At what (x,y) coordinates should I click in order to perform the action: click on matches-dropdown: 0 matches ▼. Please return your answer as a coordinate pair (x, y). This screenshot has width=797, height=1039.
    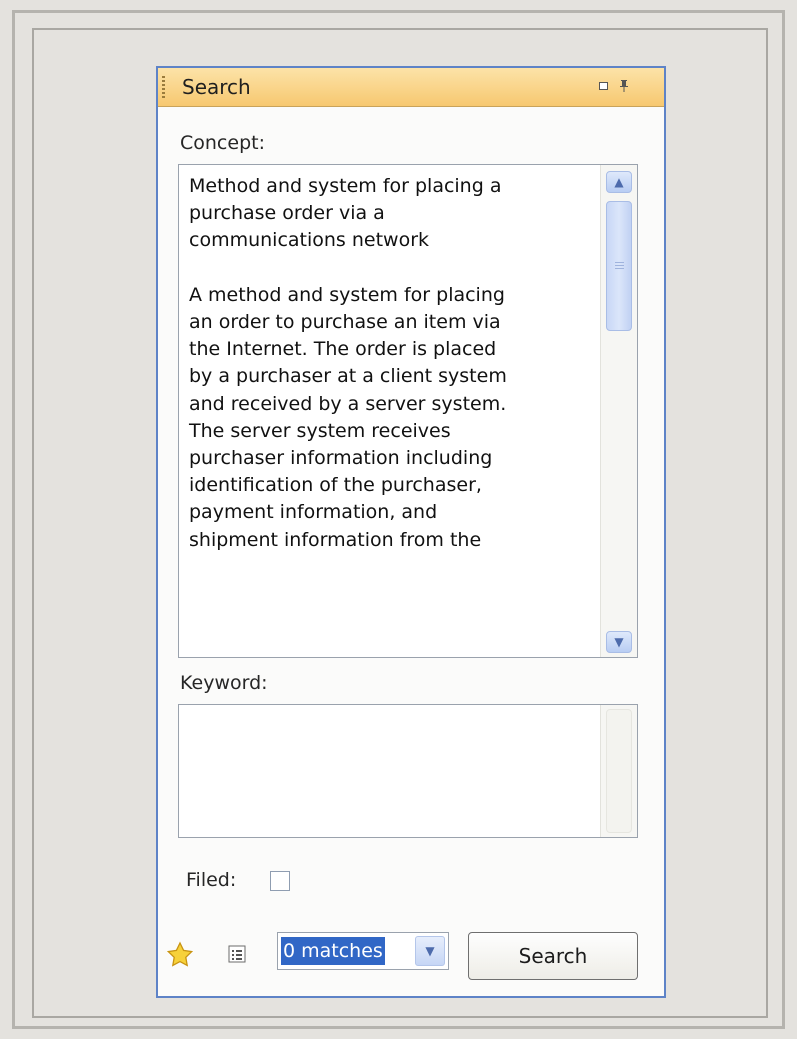
    Looking at the image, I should click on (363, 951).